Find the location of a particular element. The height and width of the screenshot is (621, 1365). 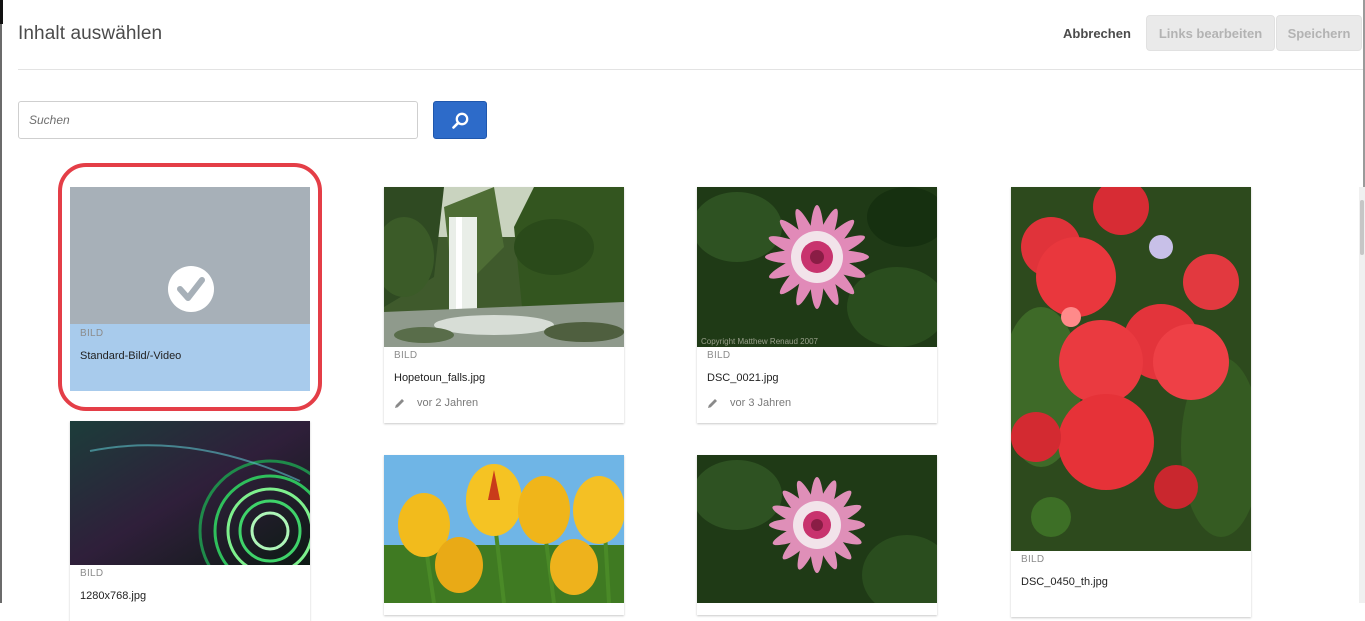

asset-thumbnail-abstract-swirl is located at coordinates (190, 493).